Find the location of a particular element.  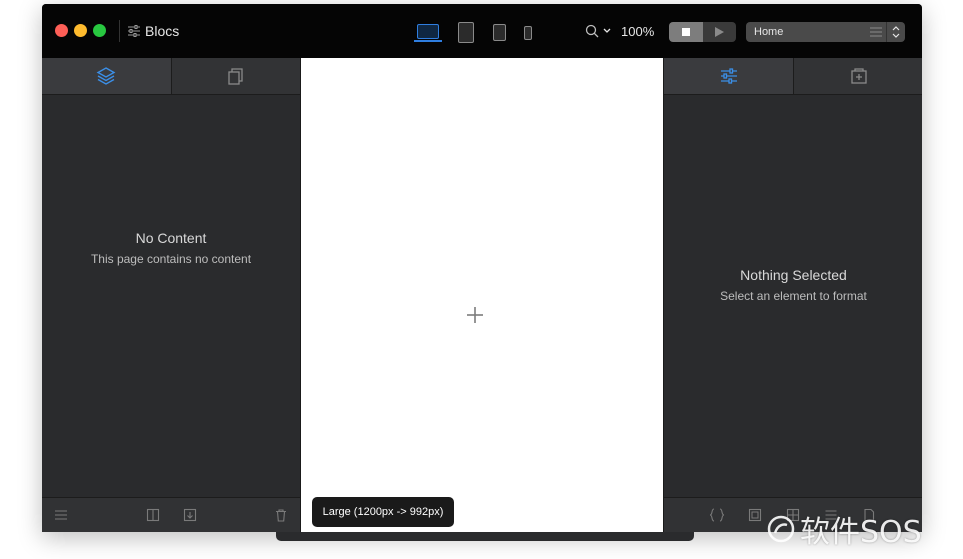

tab-layers is located at coordinates (106, 76).